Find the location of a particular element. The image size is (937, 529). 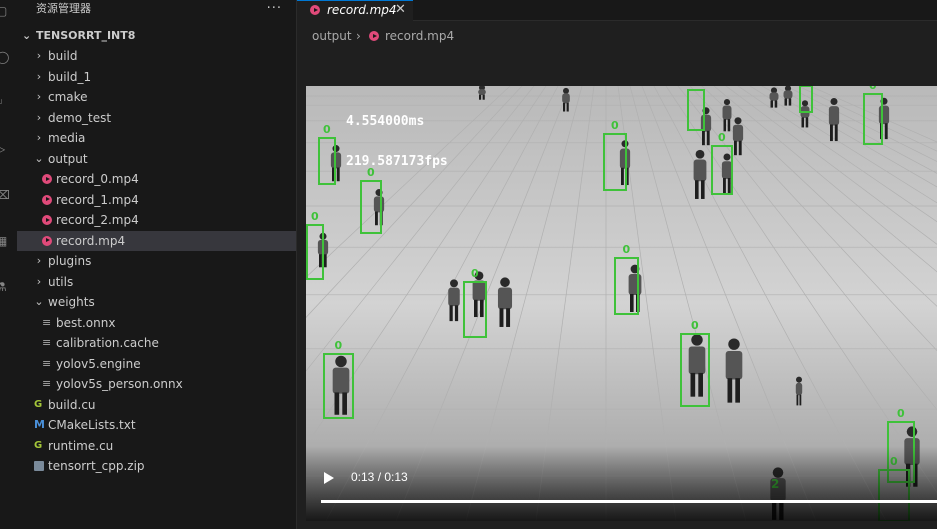

tree-file: record_1.mp4 is located at coordinates (156, 200).